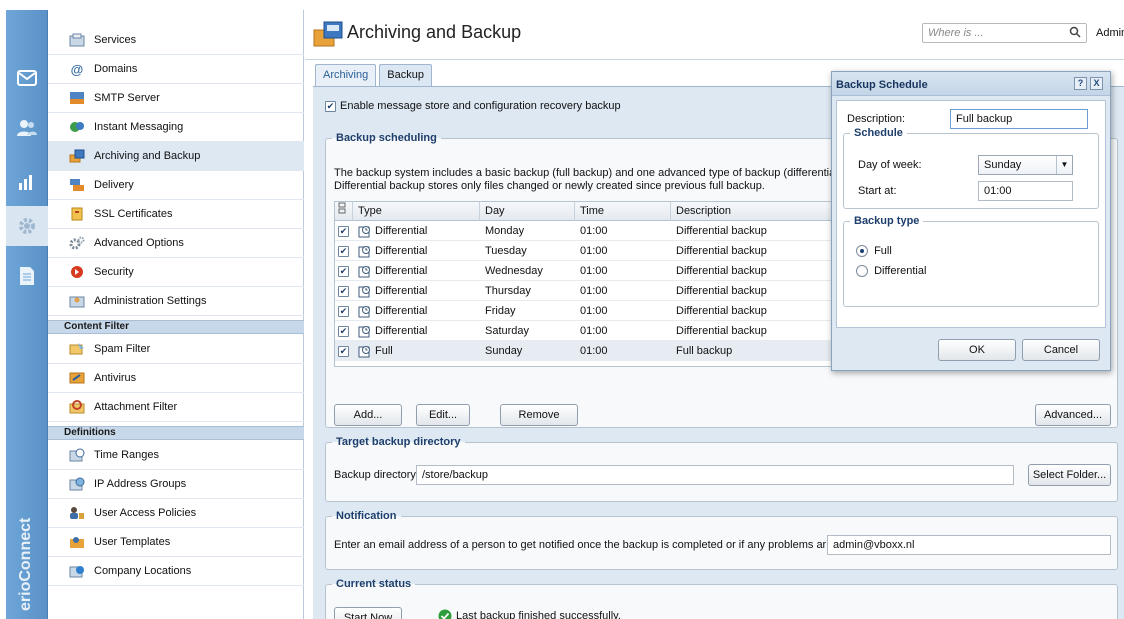 Image resolution: width=1124 pixels, height=619 pixels. I want to click on nav-item-smtp-server: SMTP Server, so click(176, 98).